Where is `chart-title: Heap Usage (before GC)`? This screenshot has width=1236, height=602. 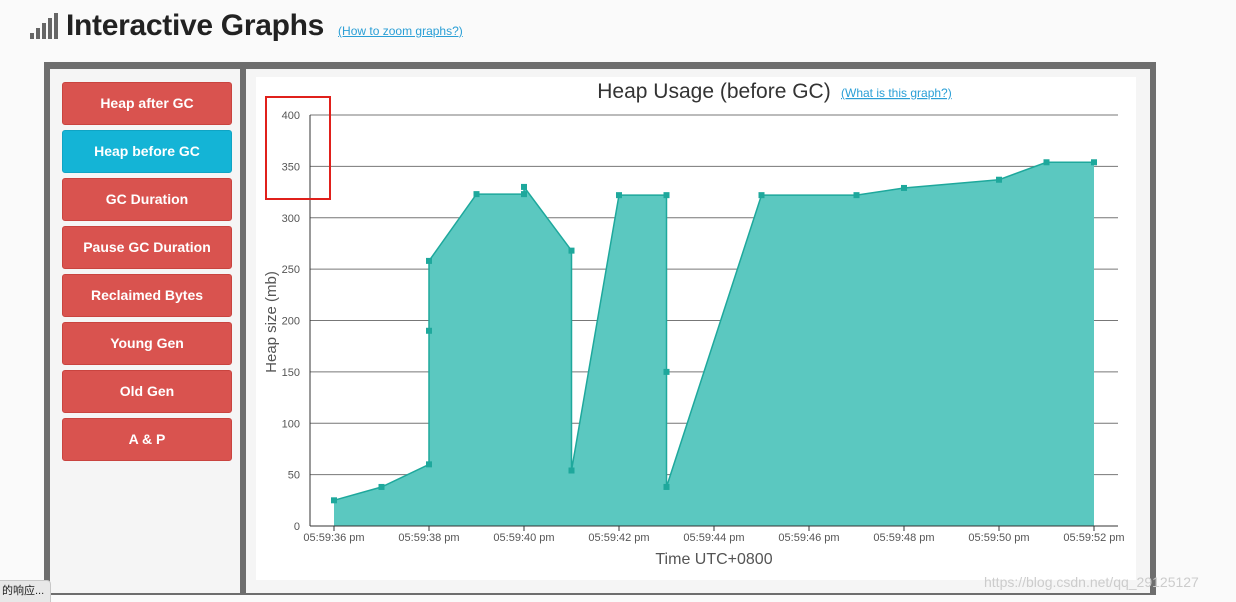
chart-title: Heap Usage (before GC) is located at coordinates (713, 91).